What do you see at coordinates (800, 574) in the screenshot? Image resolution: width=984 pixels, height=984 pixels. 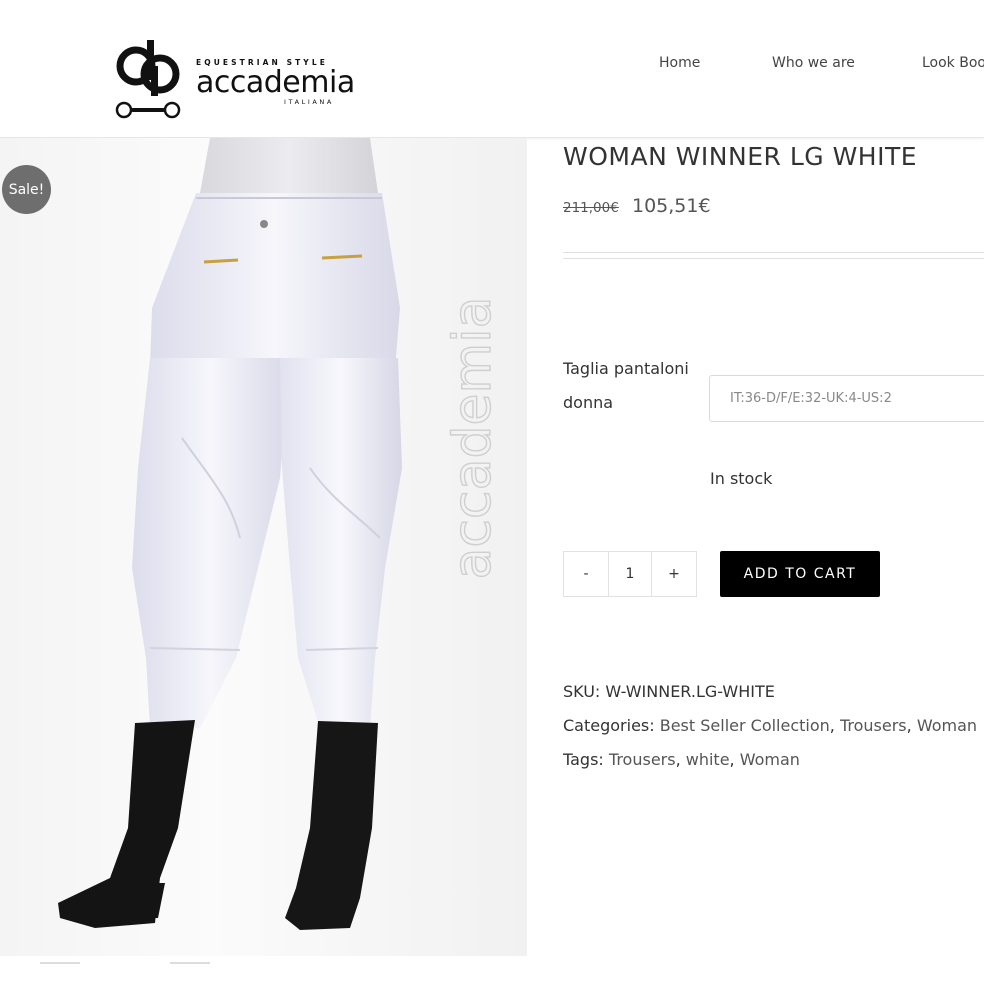 I see `add-to-cart-button: ADD TO CART` at bounding box center [800, 574].